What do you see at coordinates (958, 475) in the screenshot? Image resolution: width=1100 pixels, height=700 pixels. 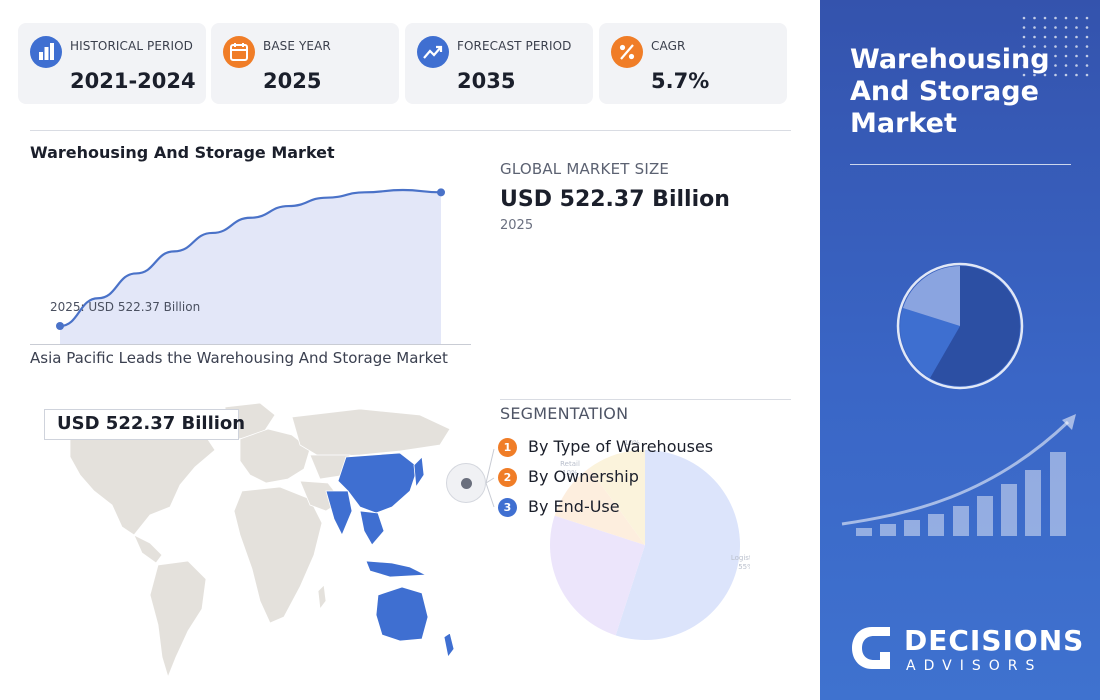 I see `growth-chart-decoration` at bounding box center [958, 475].